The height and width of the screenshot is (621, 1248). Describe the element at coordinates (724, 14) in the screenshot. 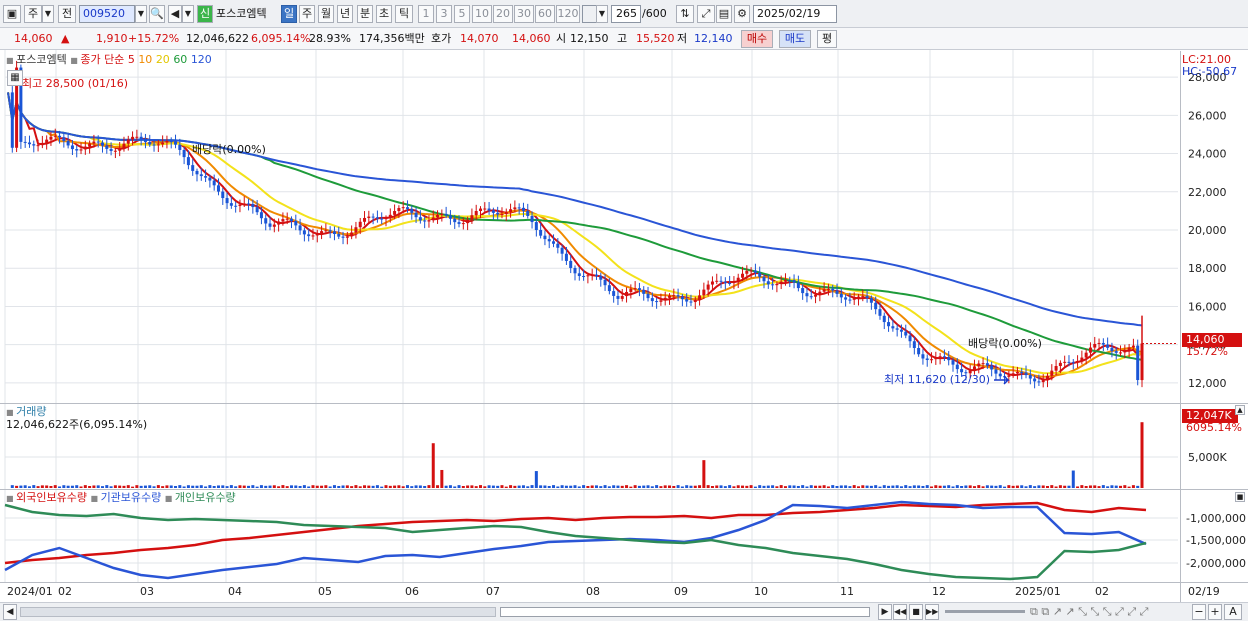

I see `save-icon: ▤` at that location.